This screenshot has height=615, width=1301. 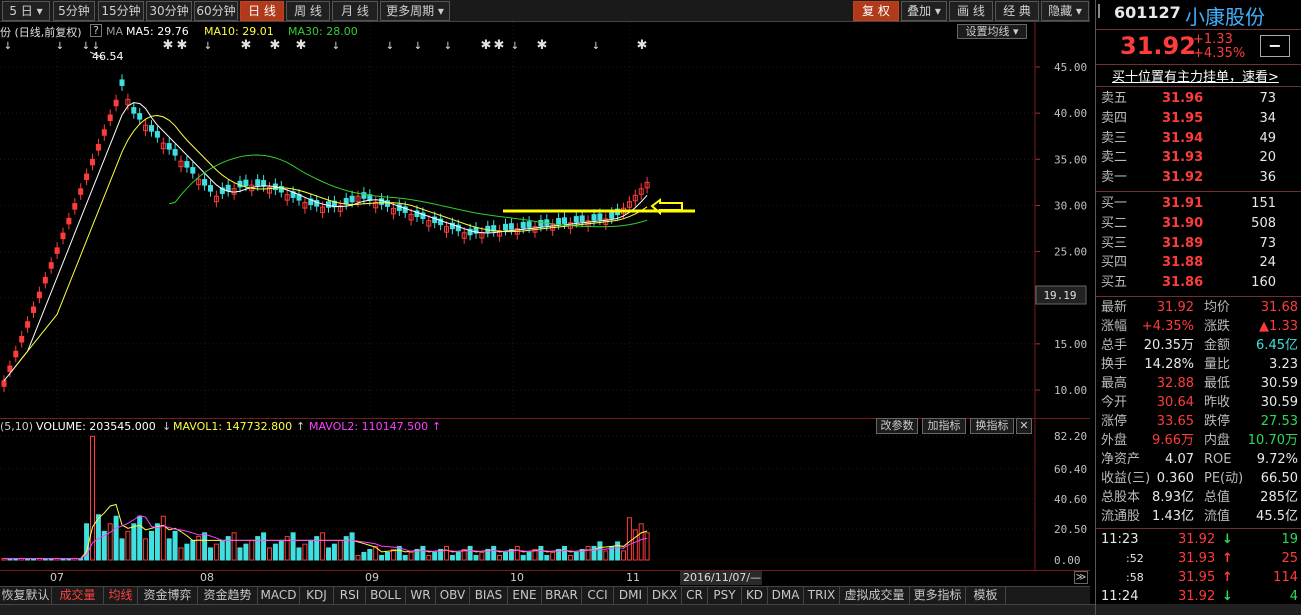 What do you see at coordinates (78, 596) in the screenshot?
I see `indicator-tab: 成交量` at bounding box center [78, 596].